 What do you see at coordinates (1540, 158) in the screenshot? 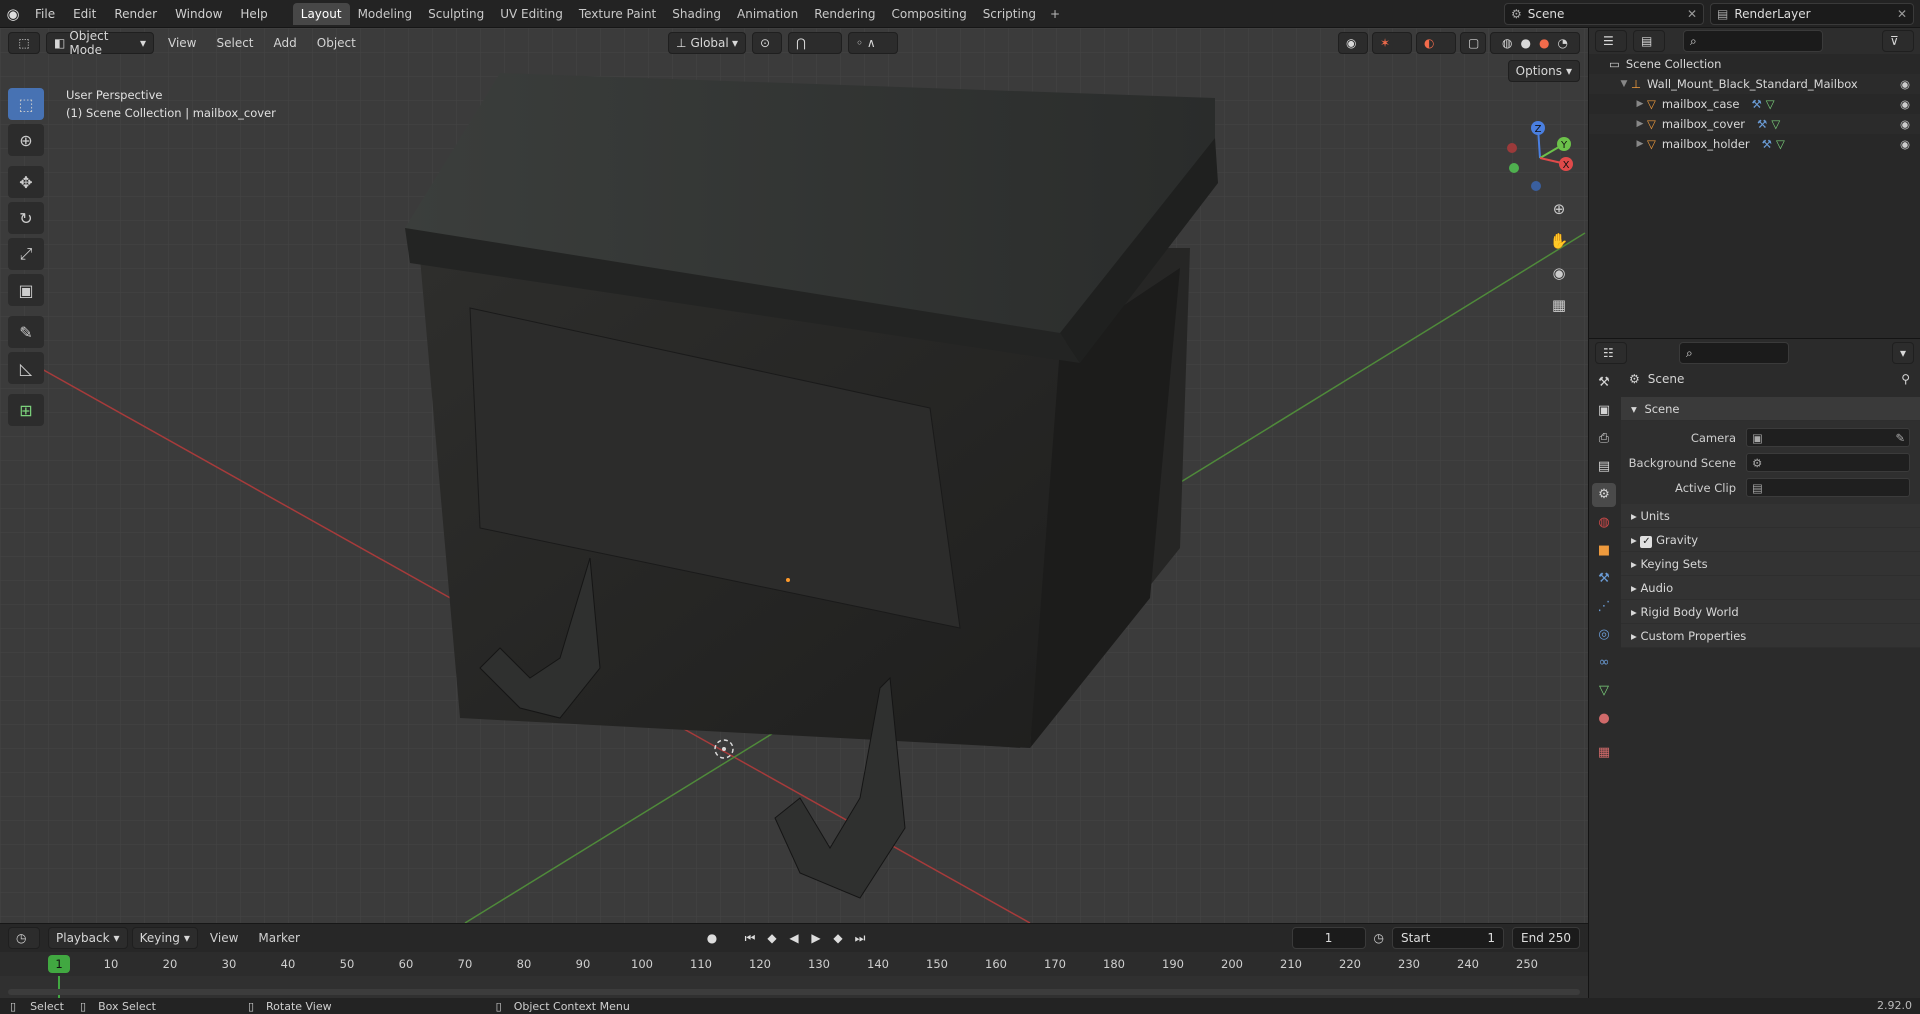
I see `navigation-gizmo: Z Y X` at bounding box center [1540, 158].